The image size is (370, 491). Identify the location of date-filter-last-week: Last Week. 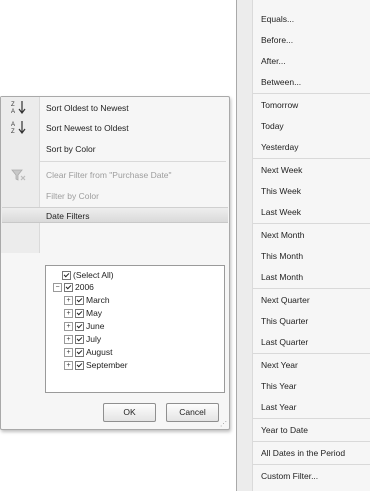
(281, 212).